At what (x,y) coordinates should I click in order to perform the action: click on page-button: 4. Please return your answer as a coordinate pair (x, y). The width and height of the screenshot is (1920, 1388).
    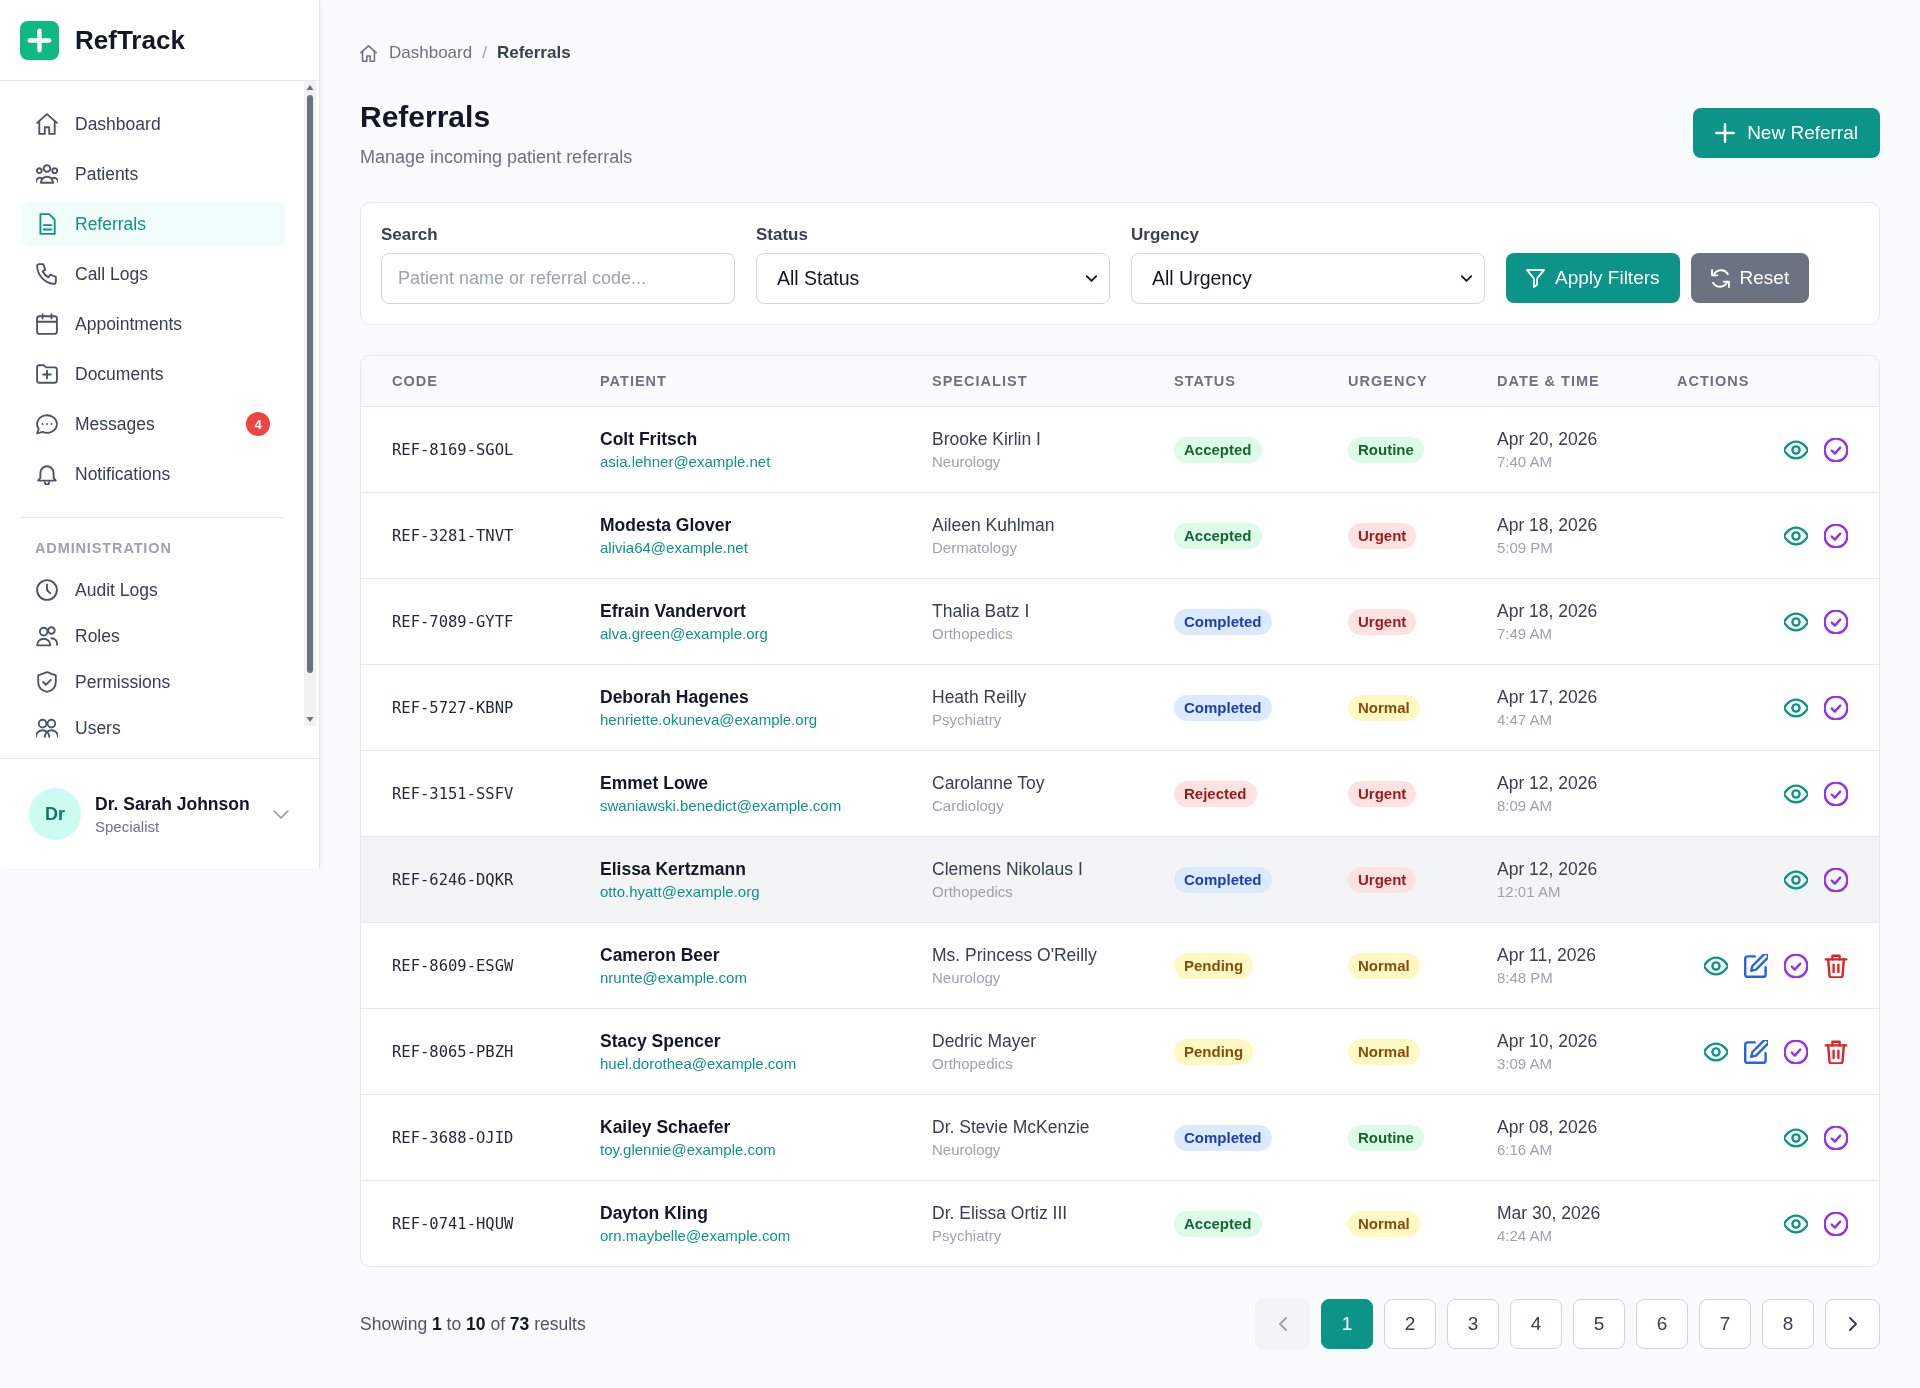
    Looking at the image, I should click on (1536, 1324).